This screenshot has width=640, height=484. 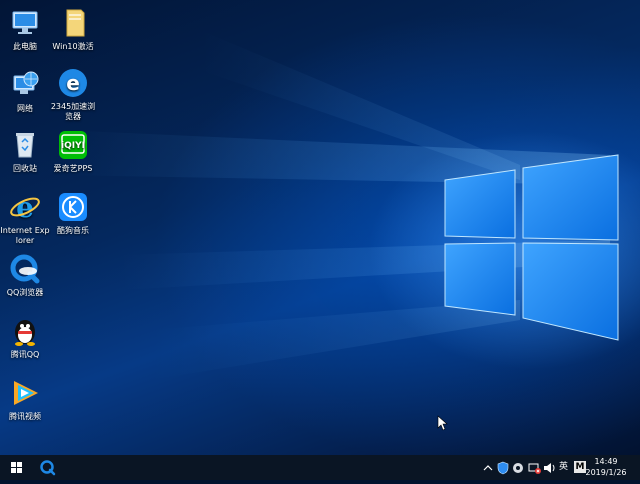 I want to click on mouse-cursor, so click(x=442, y=423).